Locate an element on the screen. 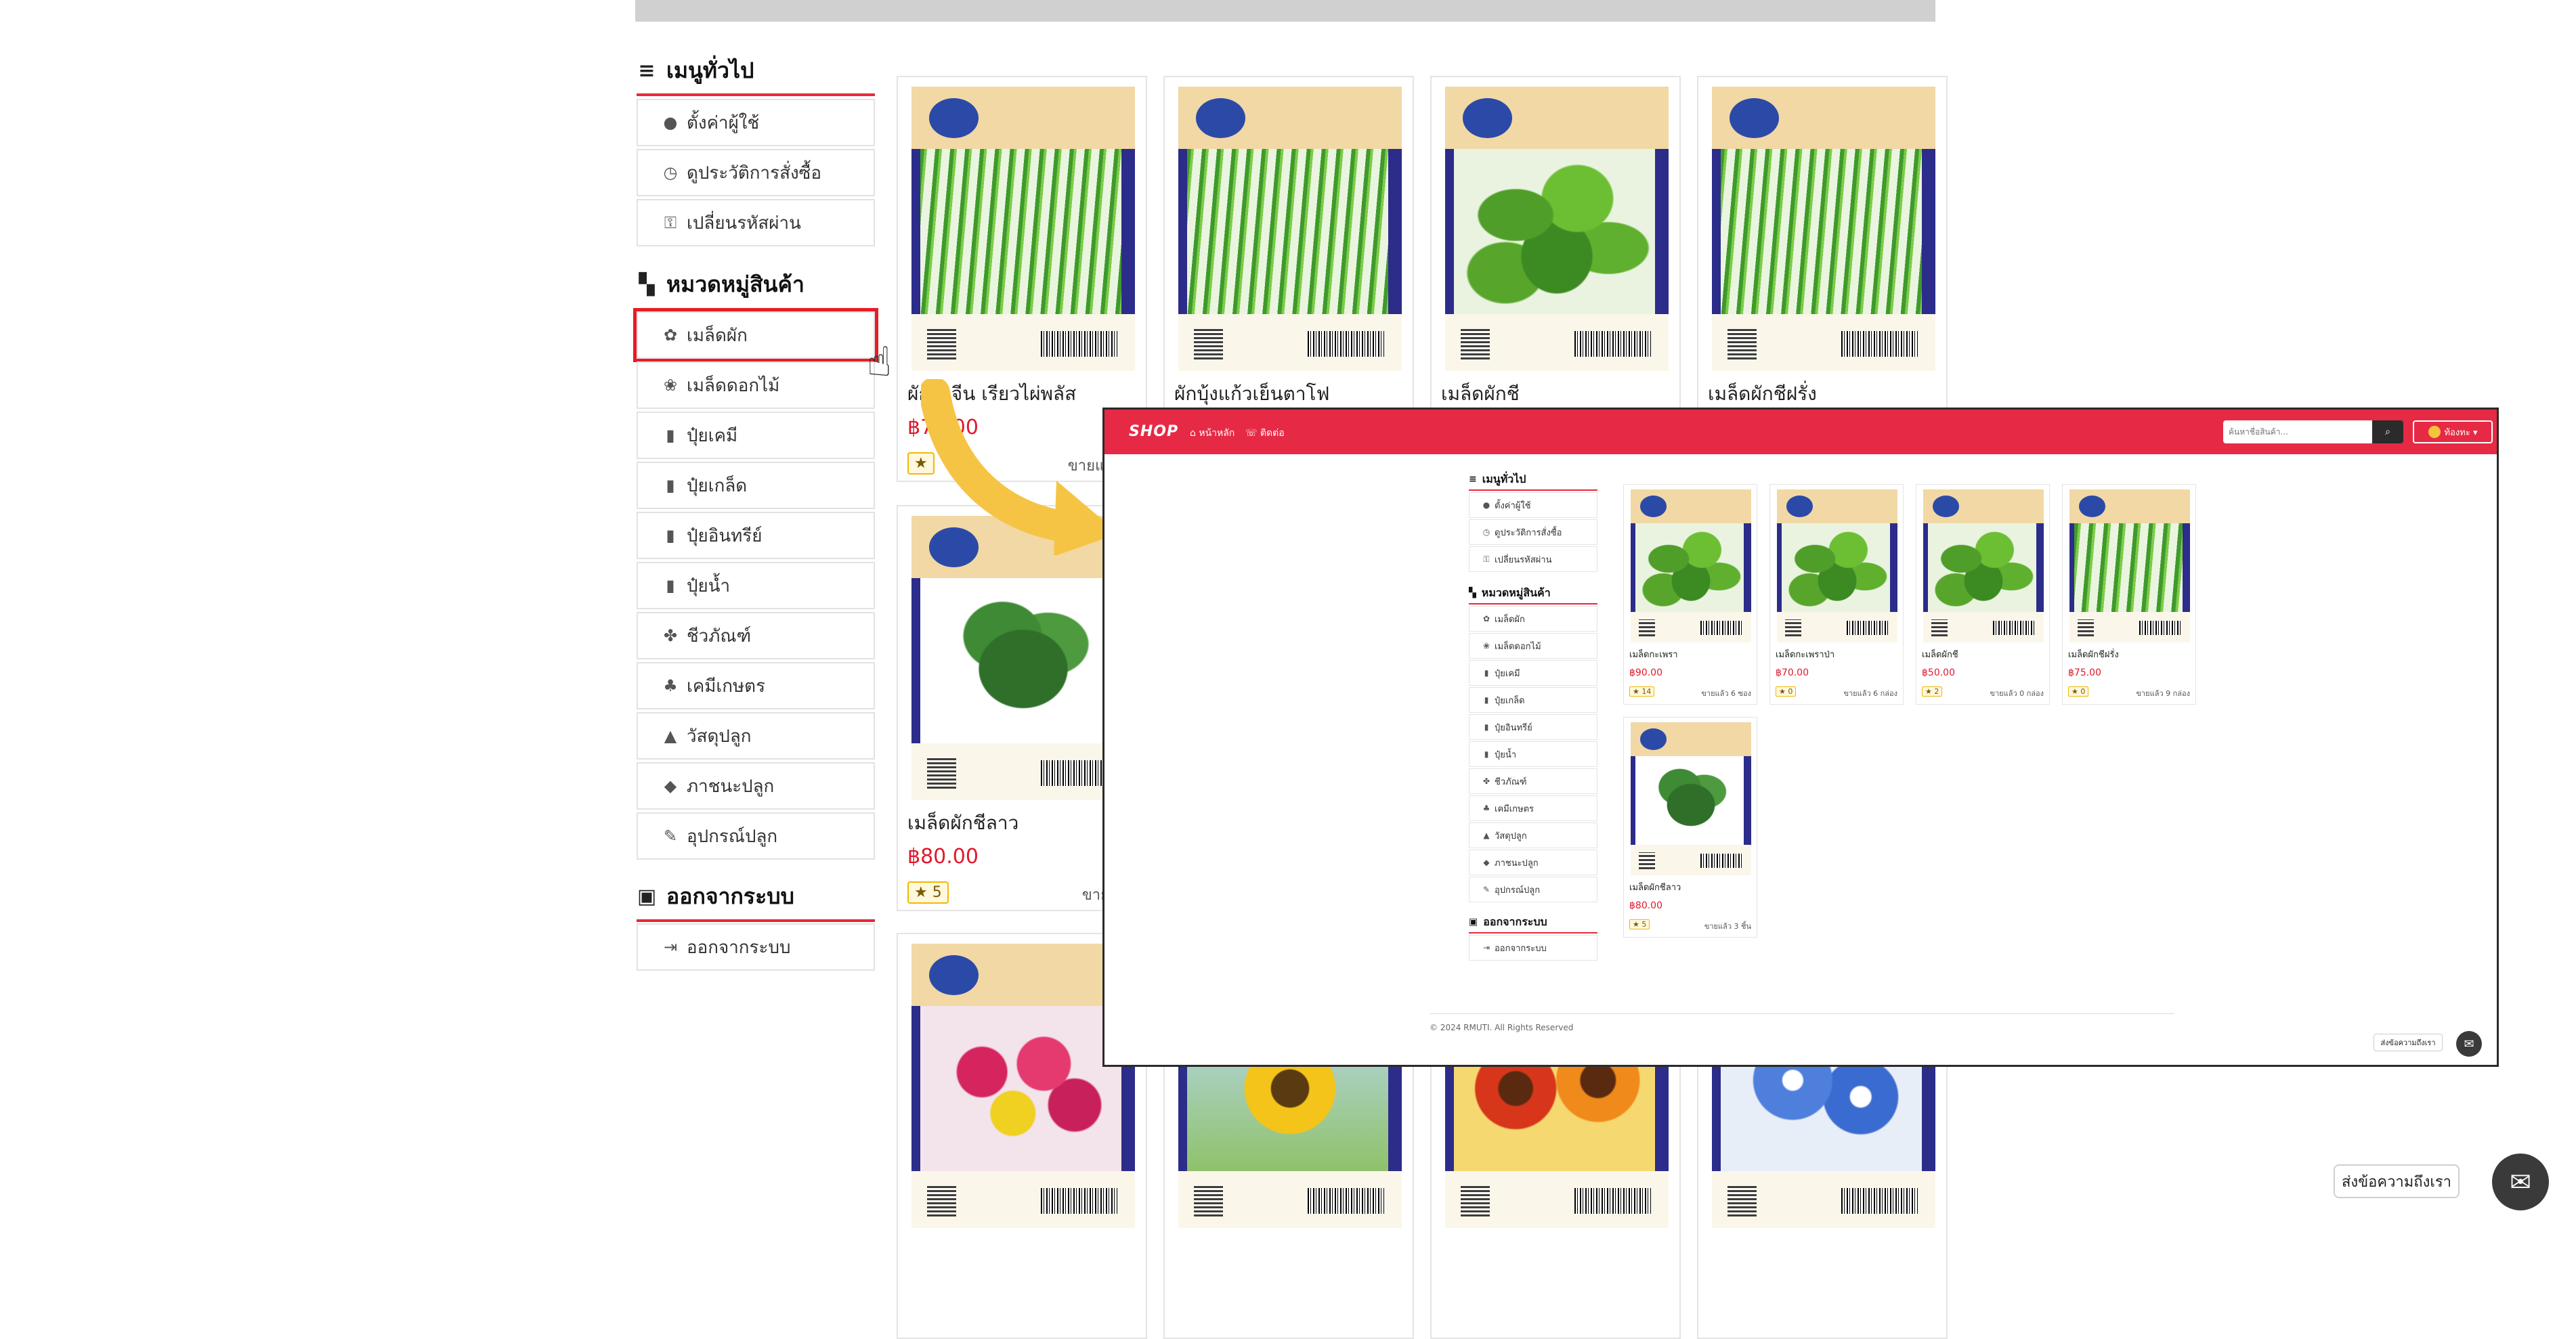 The width and height of the screenshot is (2576, 1339). sidebar-item-logout: ⇥ ออกจากระบบ is located at coordinates (756, 947).